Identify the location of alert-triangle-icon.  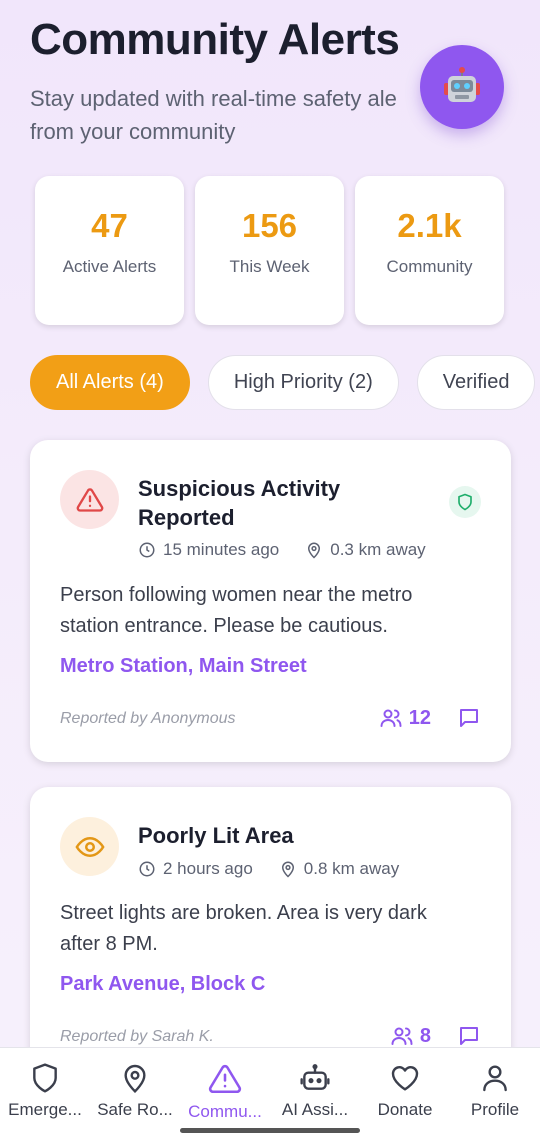
(225, 1079).